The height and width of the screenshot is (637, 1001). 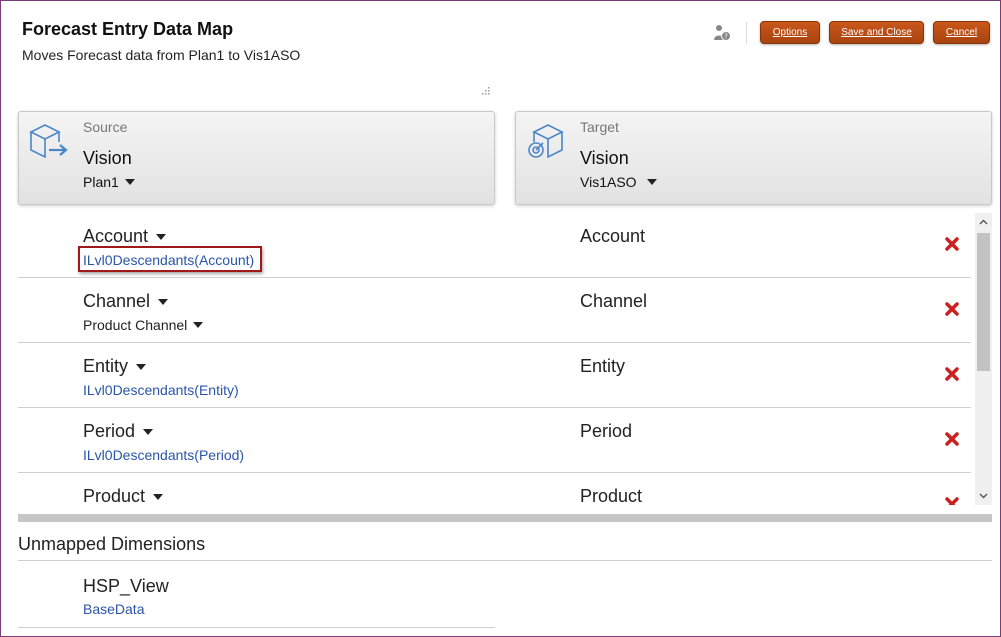 What do you see at coordinates (256, 158) in the screenshot?
I see `source-panel: Source Vision Plan1` at bounding box center [256, 158].